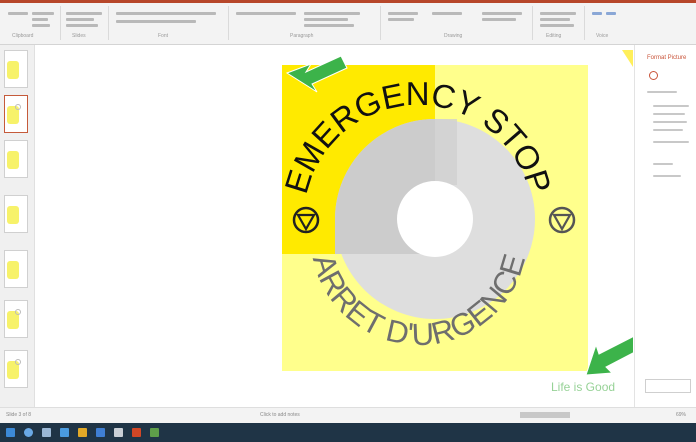 The height and width of the screenshot is (442, 696). Describe the element at coordinates (16, 114) in the screenshot. I see `slide-thumbnail-selected` at that location.